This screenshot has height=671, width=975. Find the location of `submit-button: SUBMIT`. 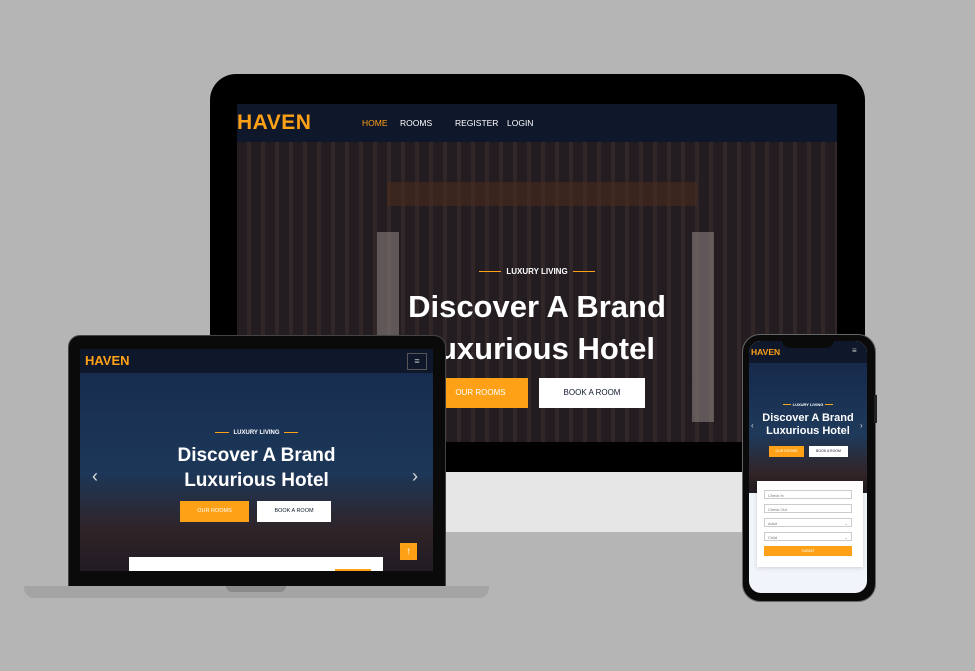

submit-button: SUBMIT is located at coordinates (808, 551).